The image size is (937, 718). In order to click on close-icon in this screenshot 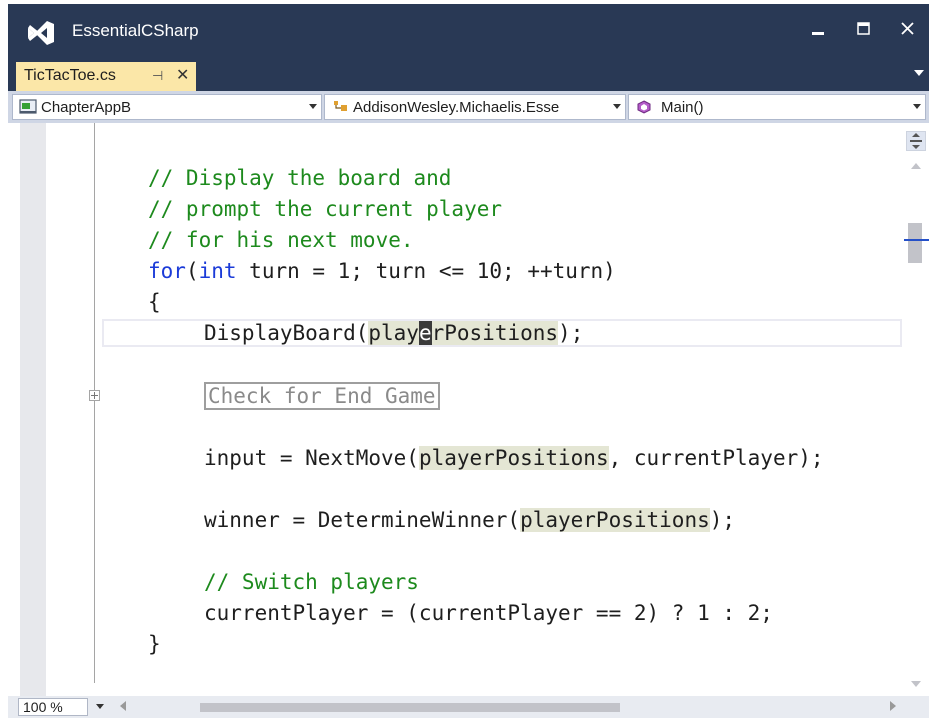, I will do `click(907, 28)`.